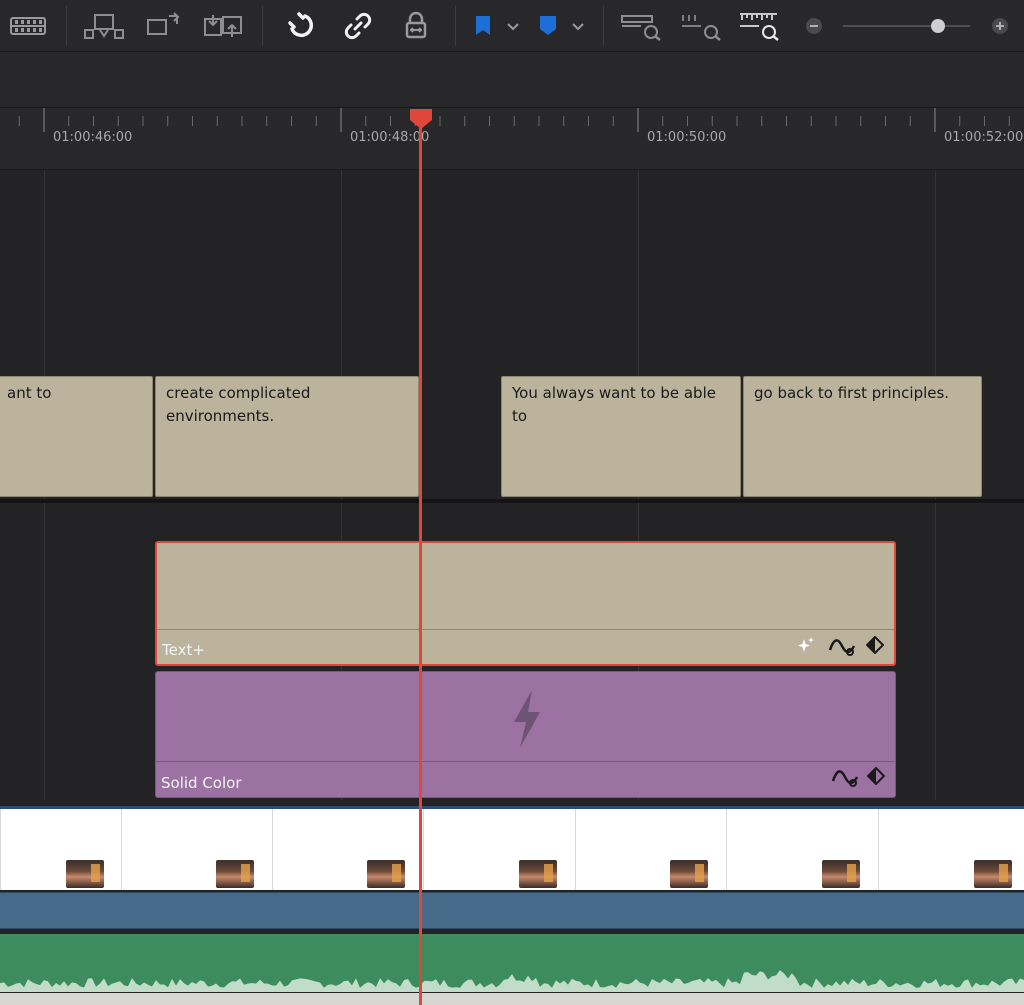  What do you see at coordinates (28, 26) in the screenshot?
I see `film-strip-icon` at bounding box center [28, 26].